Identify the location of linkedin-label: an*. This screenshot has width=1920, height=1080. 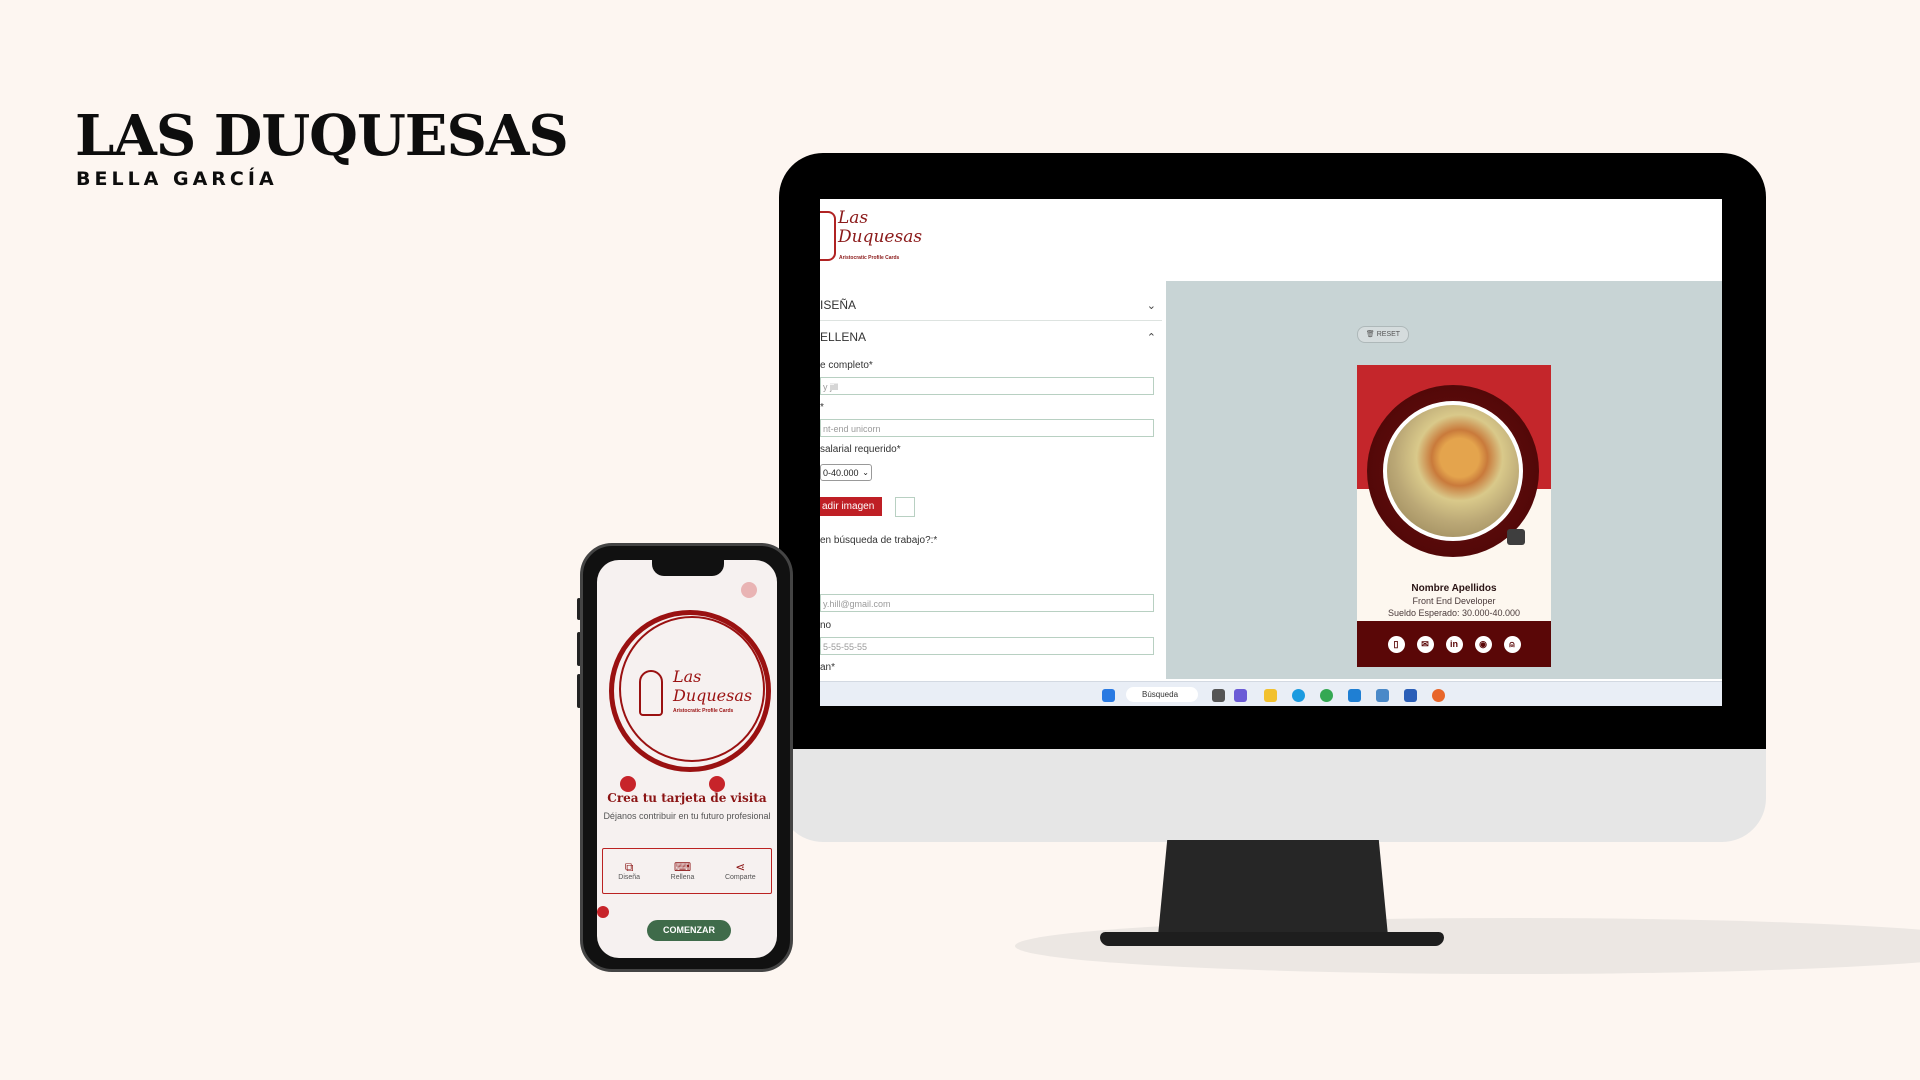
(828, 667).